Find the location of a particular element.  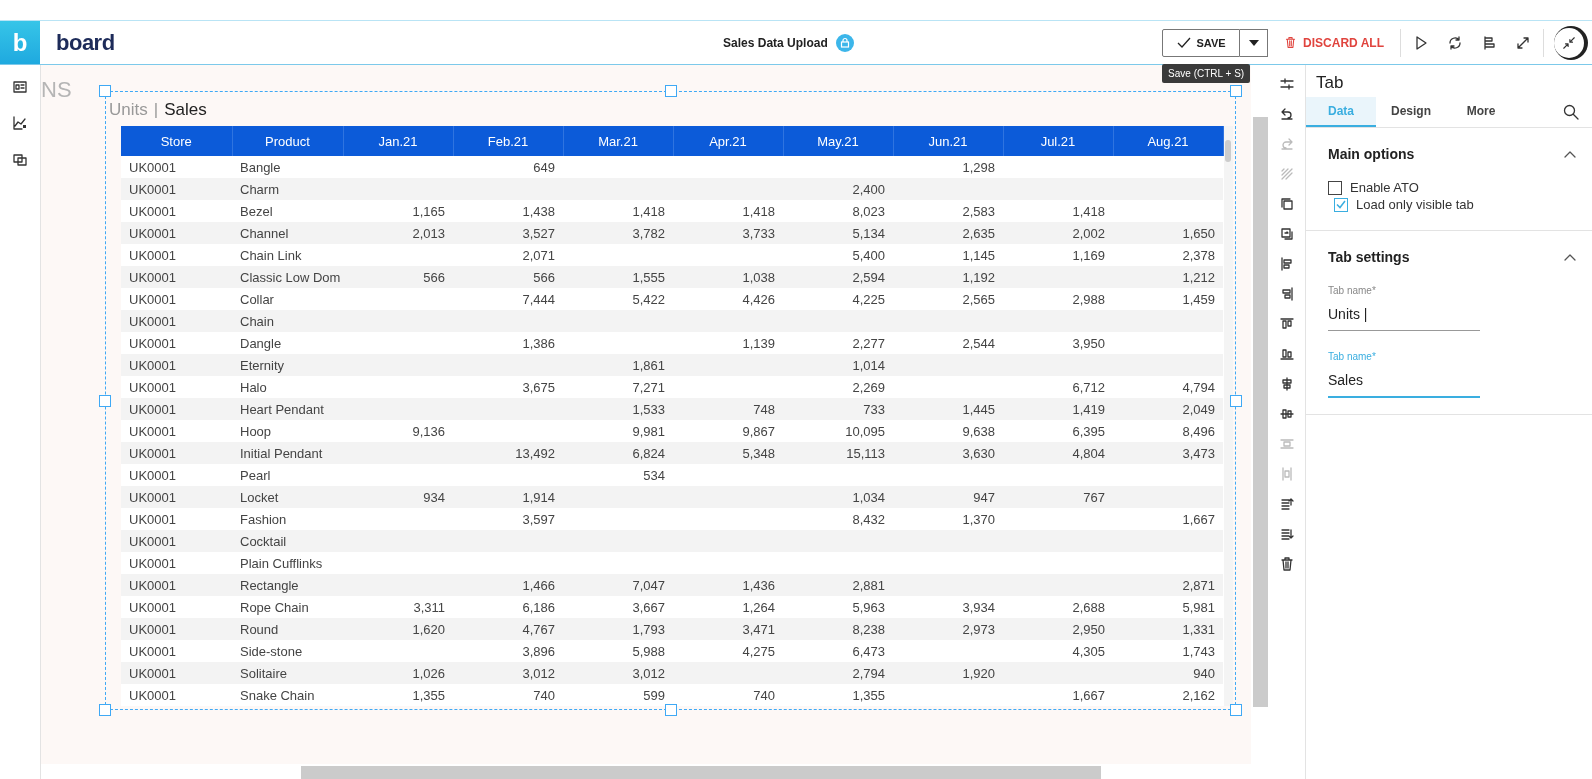

column-header: Aug.21 is located at coordinates (1168, 141).